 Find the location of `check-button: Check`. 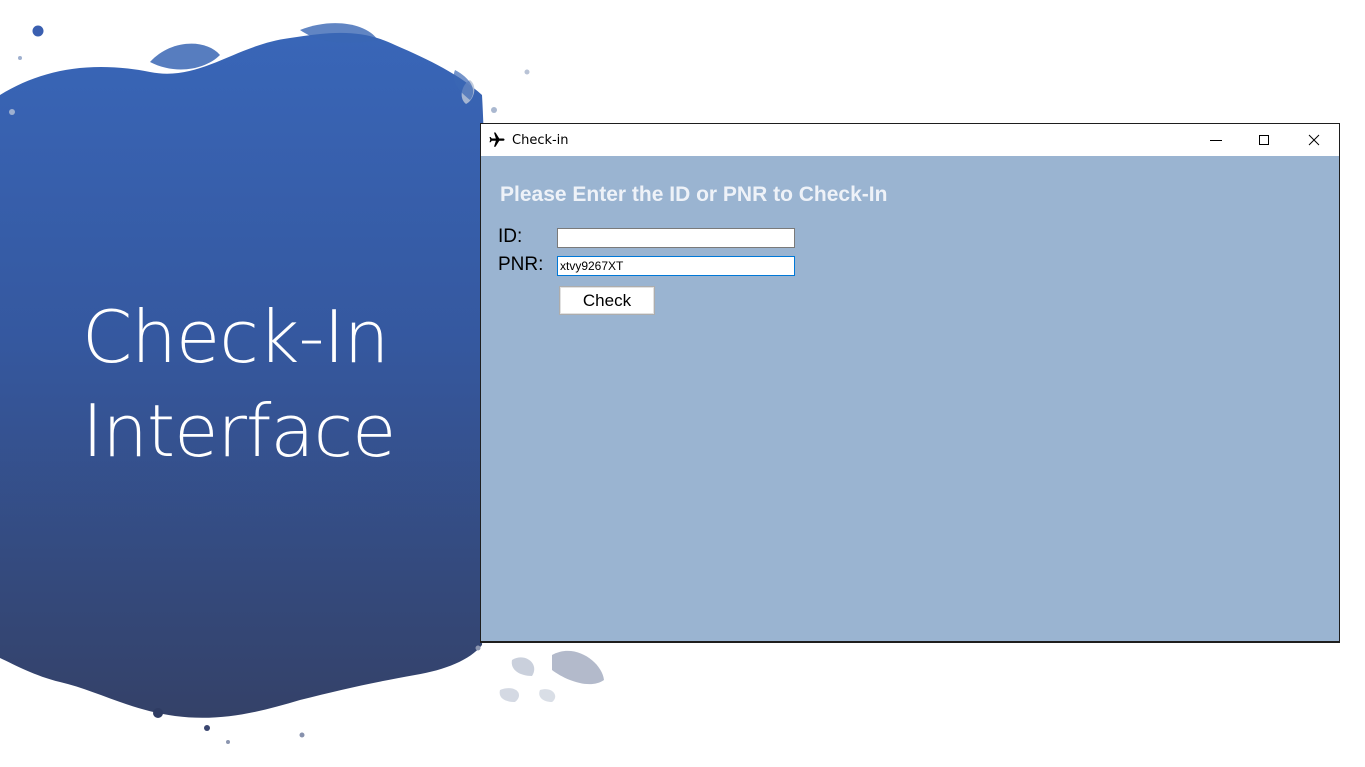

check-button: Check is located at coordinates (607, 300).